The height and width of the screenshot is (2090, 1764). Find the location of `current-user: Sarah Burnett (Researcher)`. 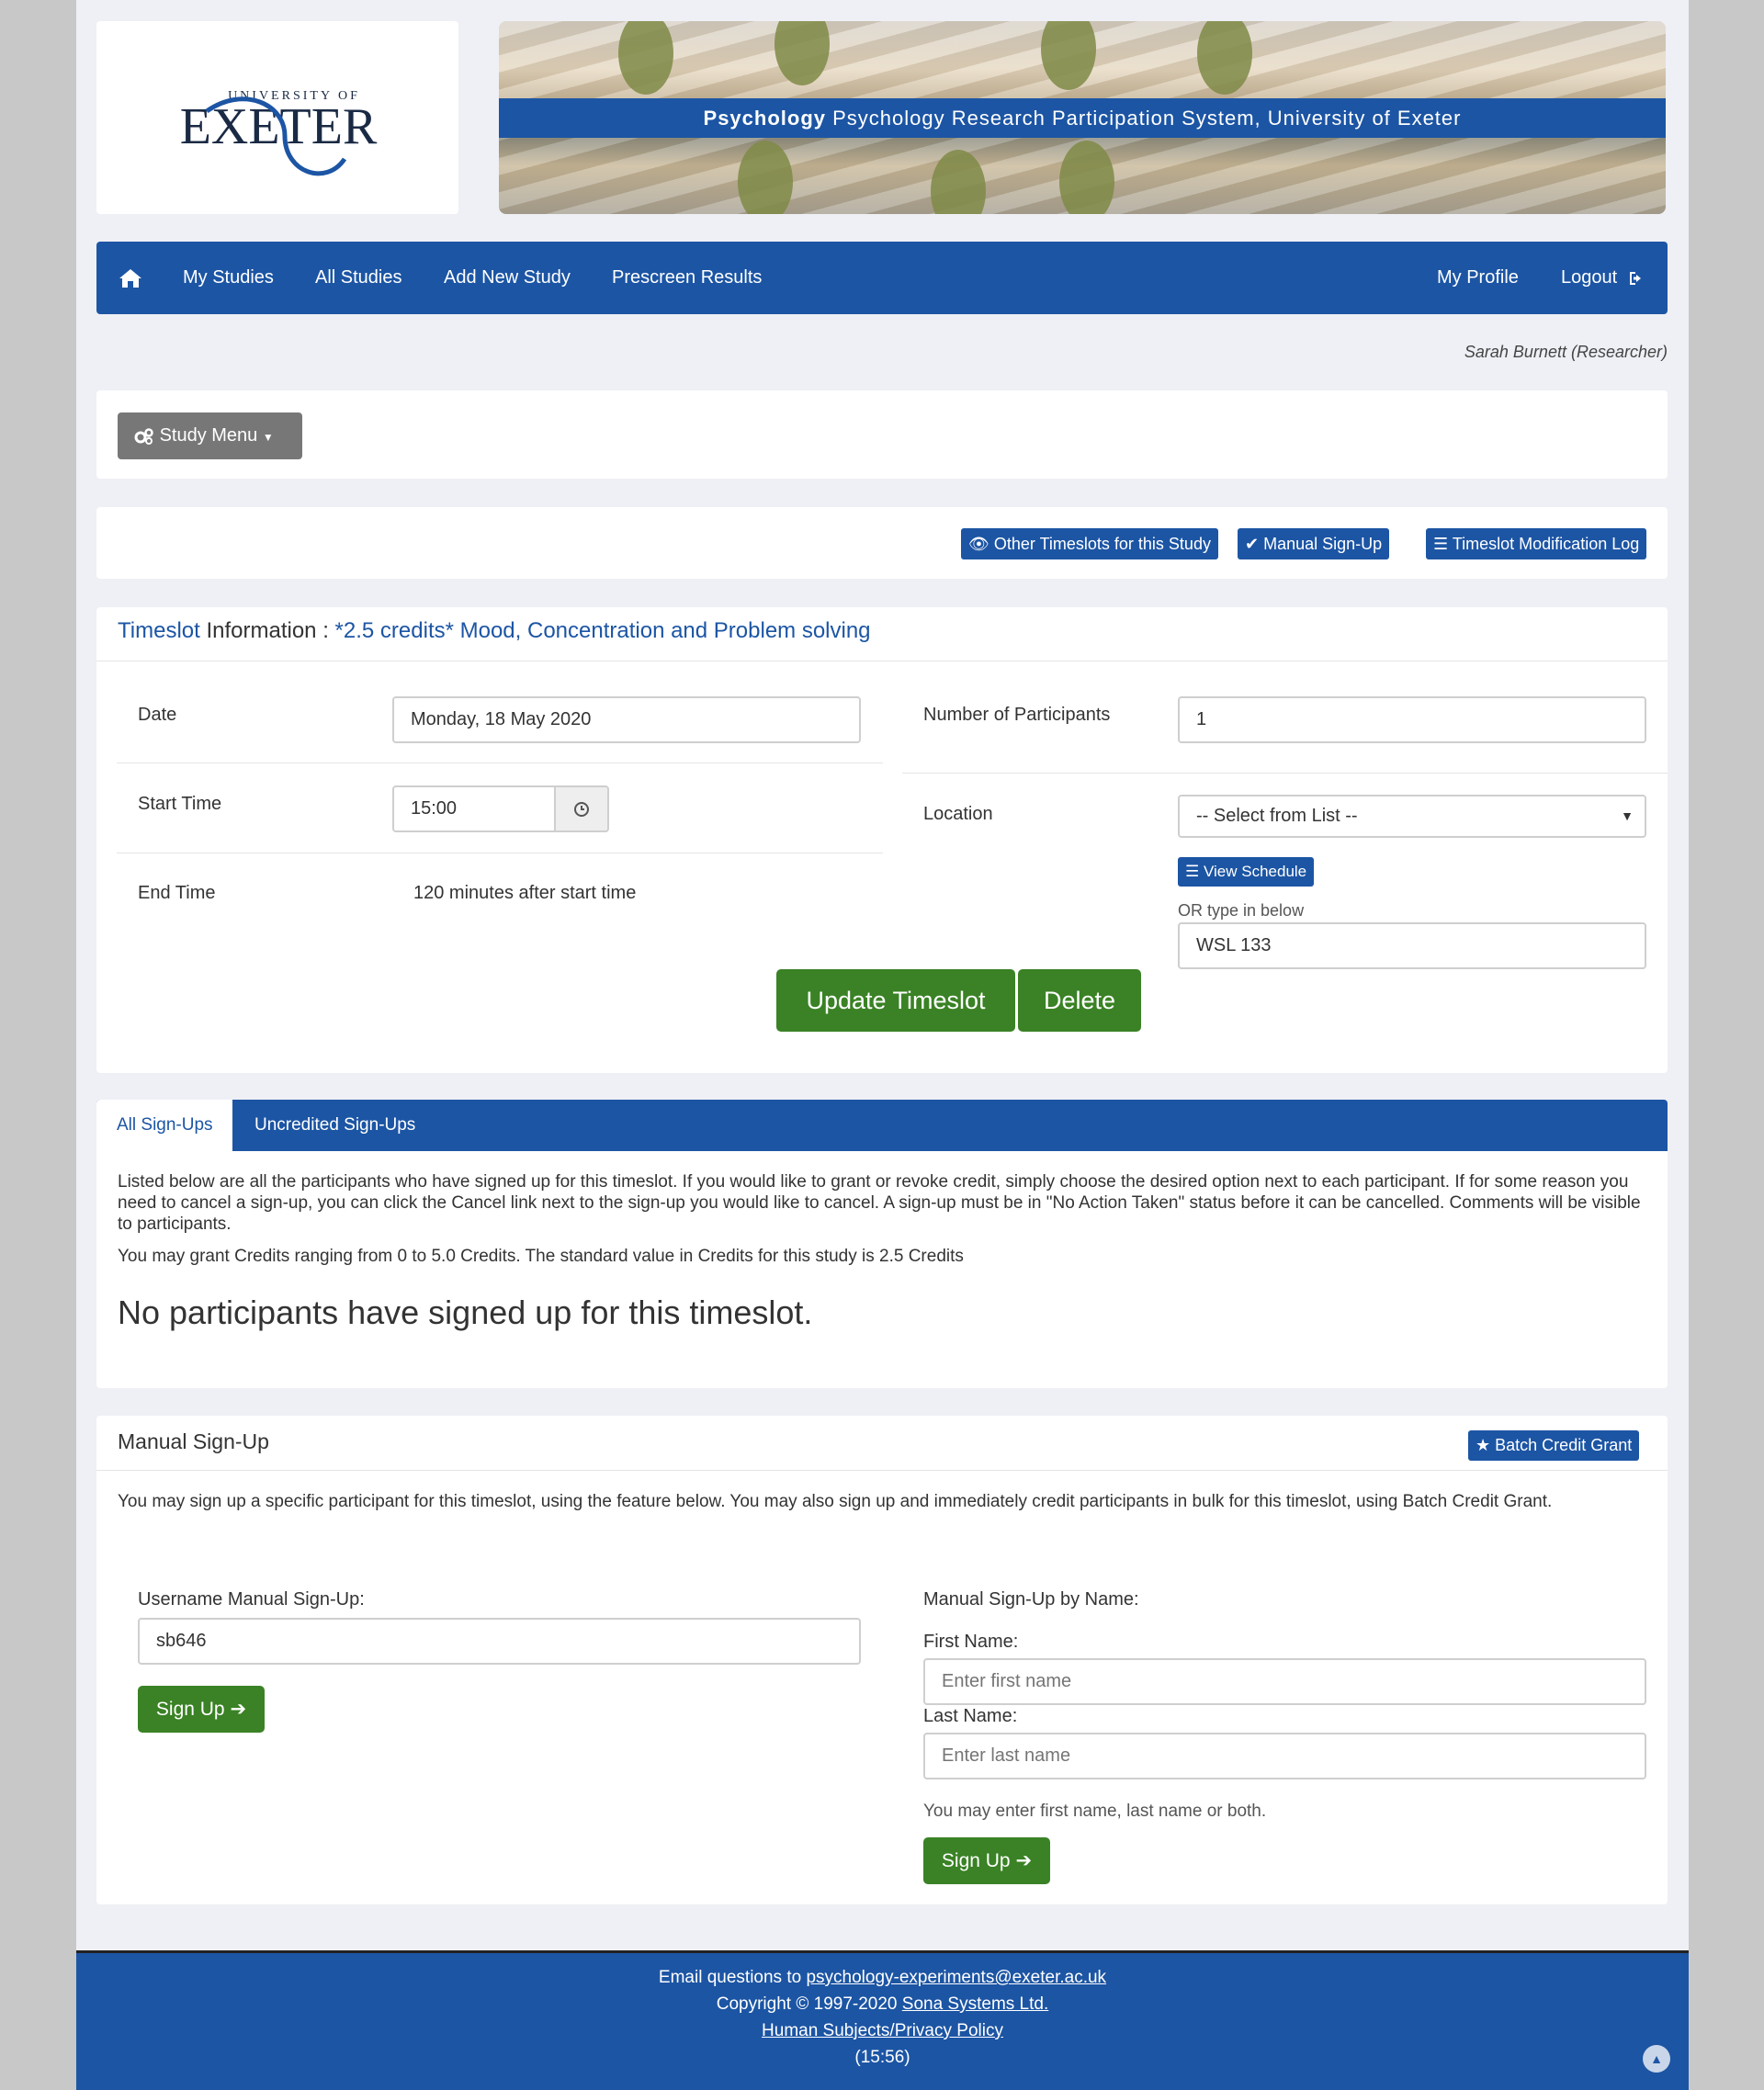

current-user: Sarah Burnett (Researcher) is located at coordinates (1566, 352).